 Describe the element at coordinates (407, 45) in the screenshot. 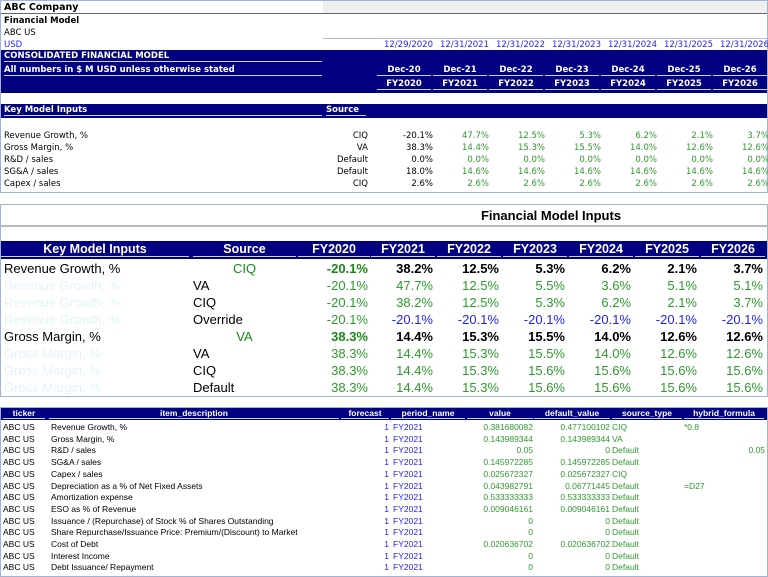

I see `period-date: 12/29/2020` at that location.